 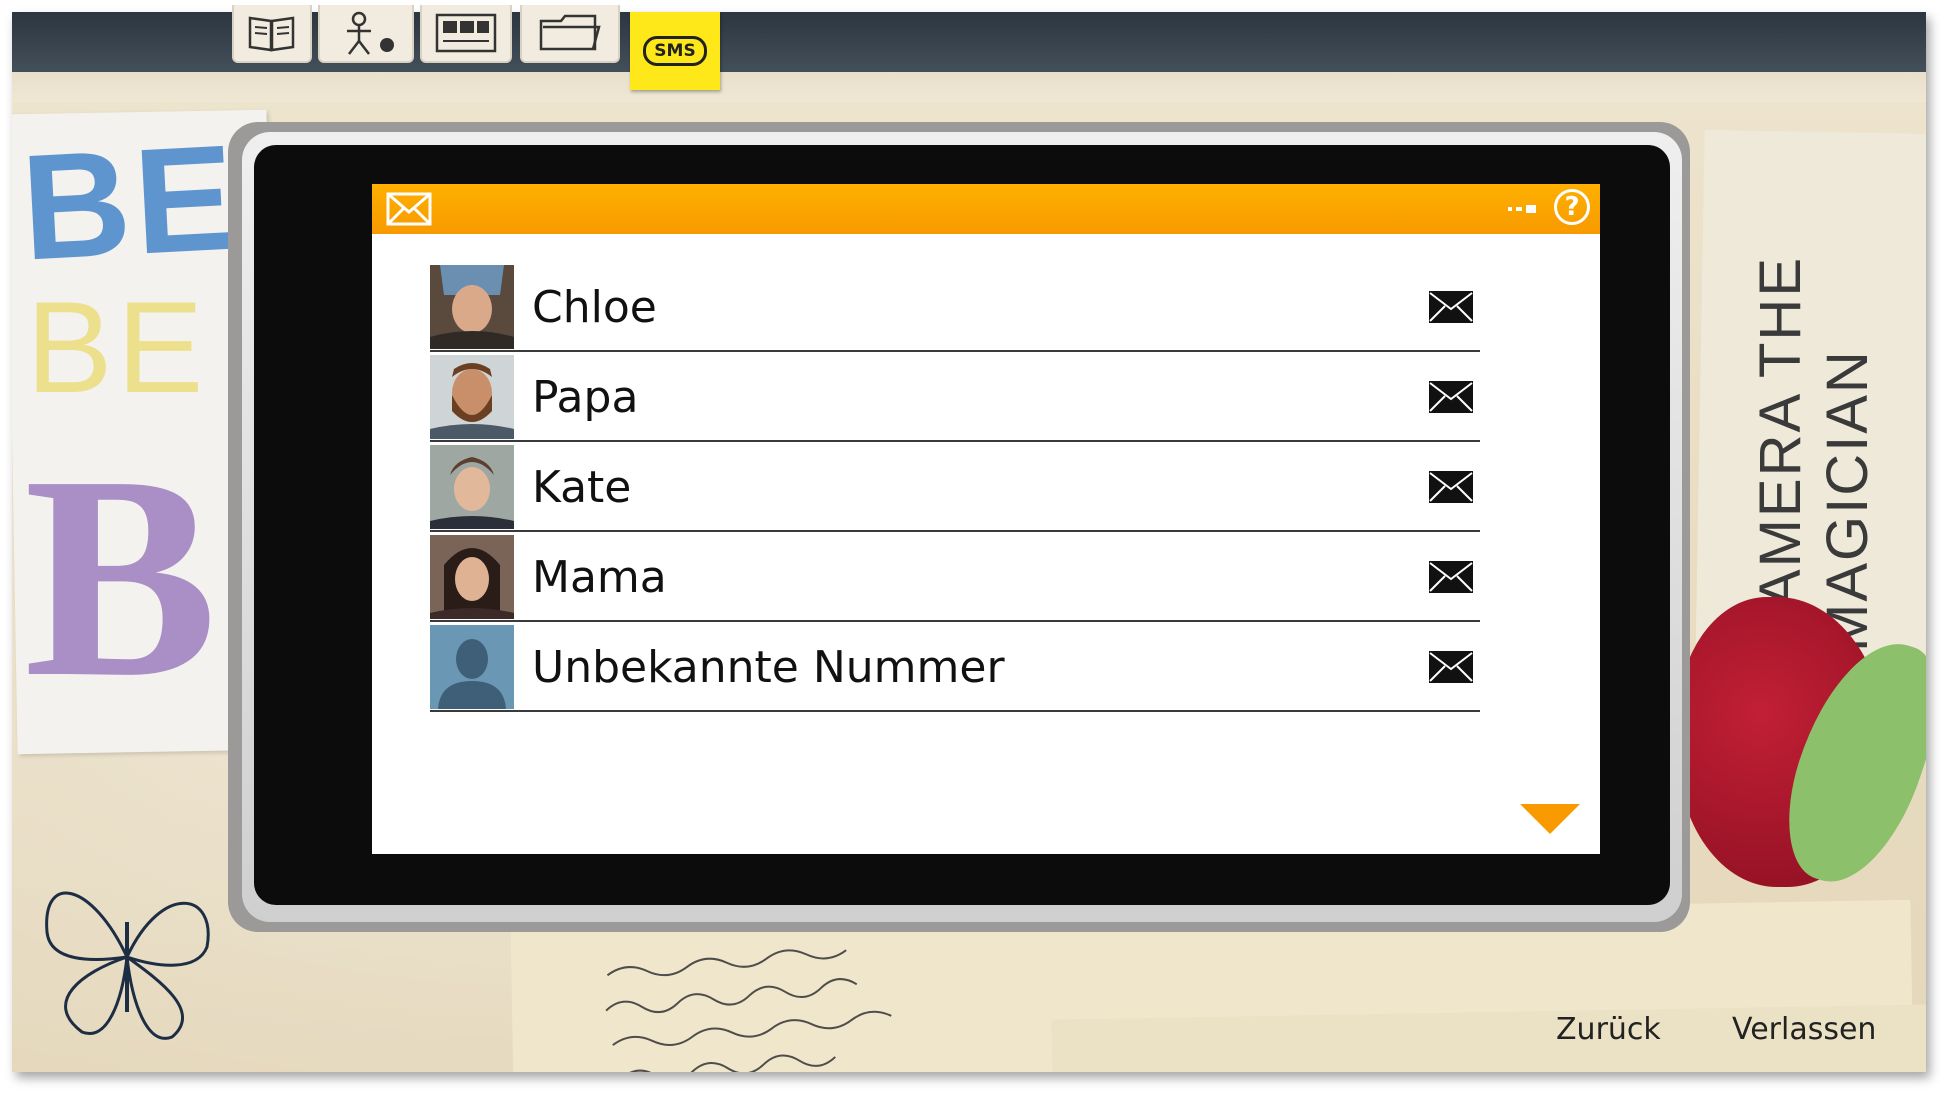 What do you see at coordinates (768, 667) in the screenshot?
I see `contact-name: Unbekannte Nummer` at bounding box center [768, 667].